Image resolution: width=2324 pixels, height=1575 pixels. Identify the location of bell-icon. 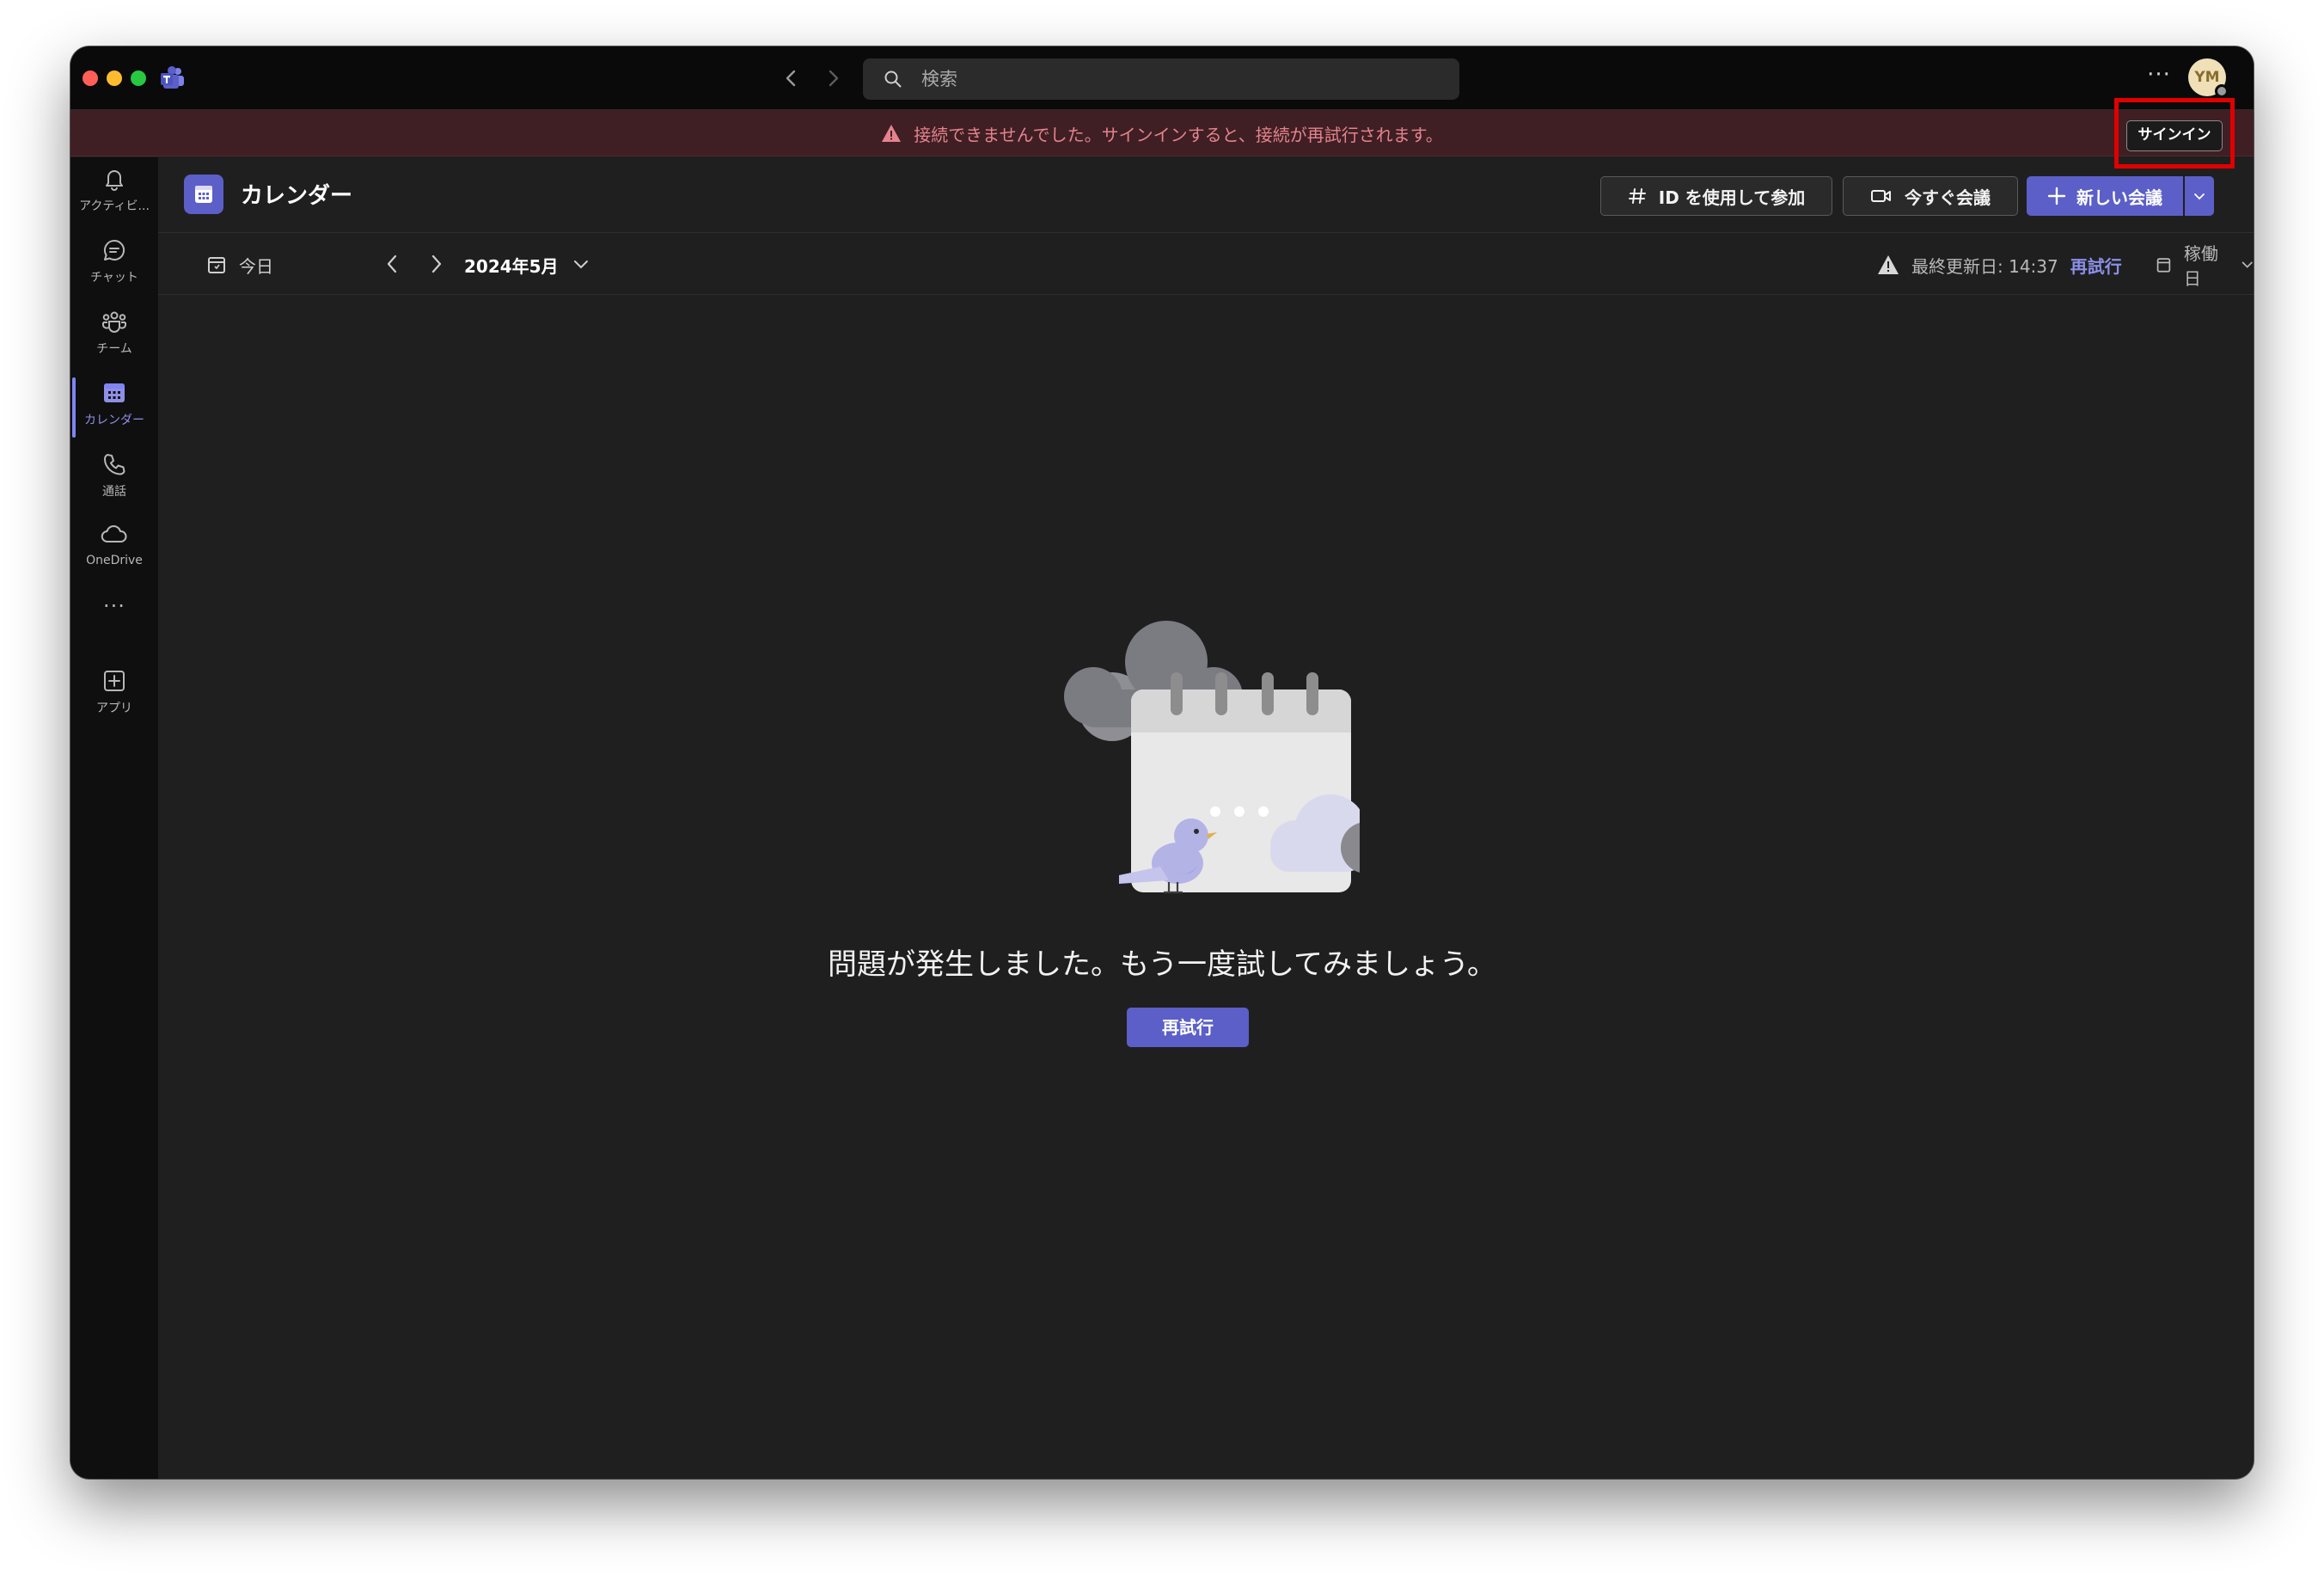
(114, 180).